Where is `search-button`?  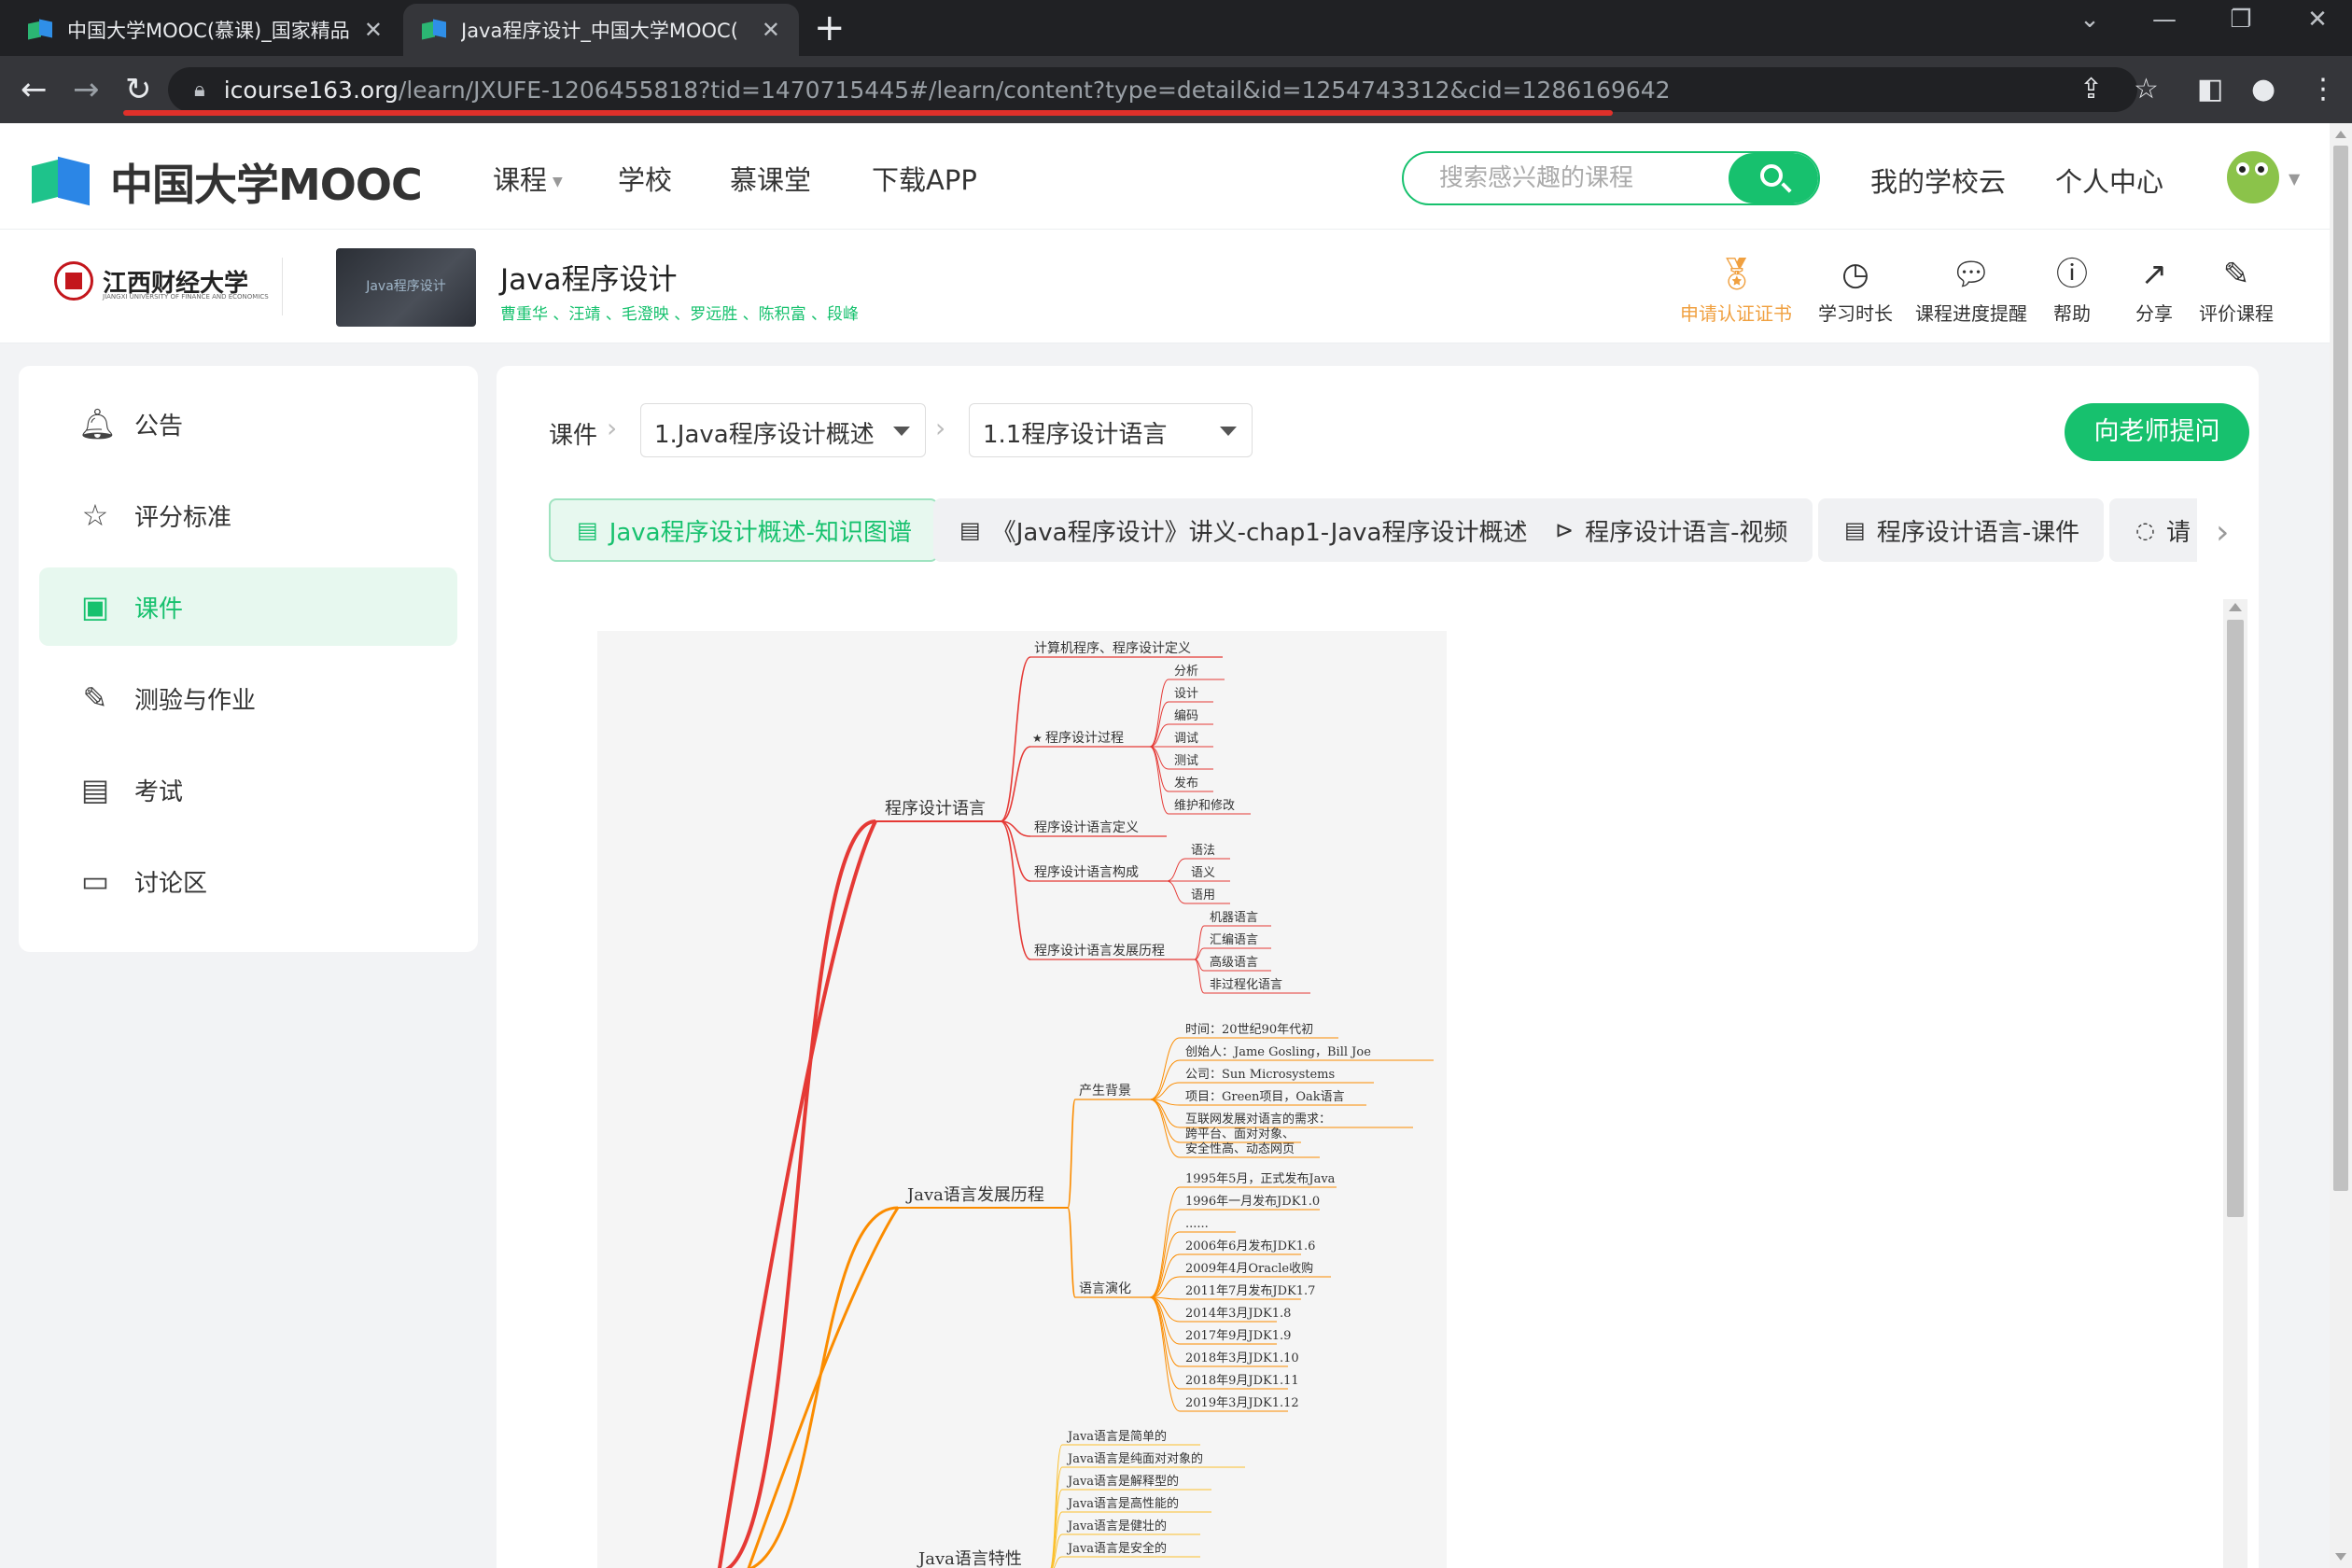 search-button is located at coordinates (1773, 178).